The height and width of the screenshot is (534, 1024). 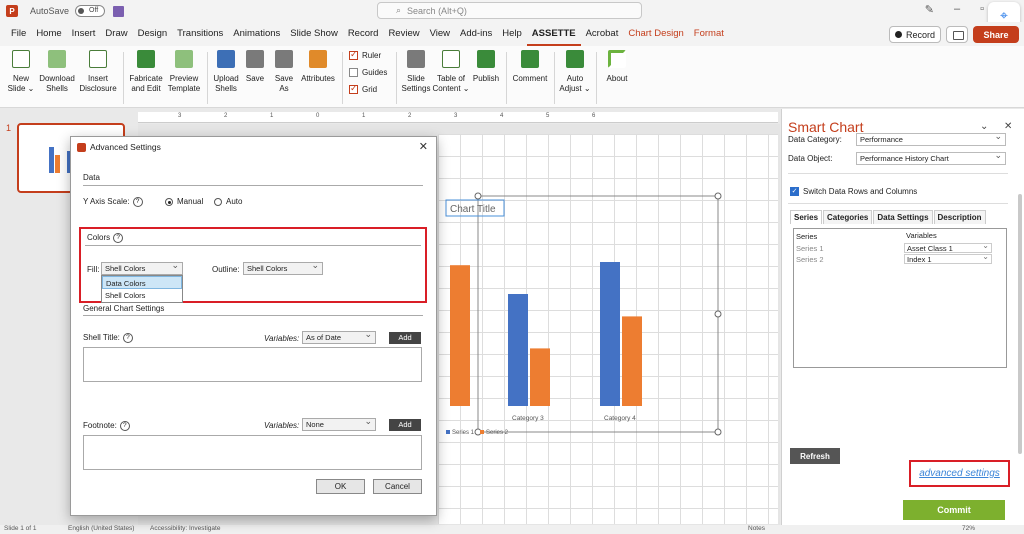 What do you see at coordinates (575, 72) in the screenshot?
I see `auto-adjust-button: Auto Adjust ⌄` at bounding box center [575, 72].